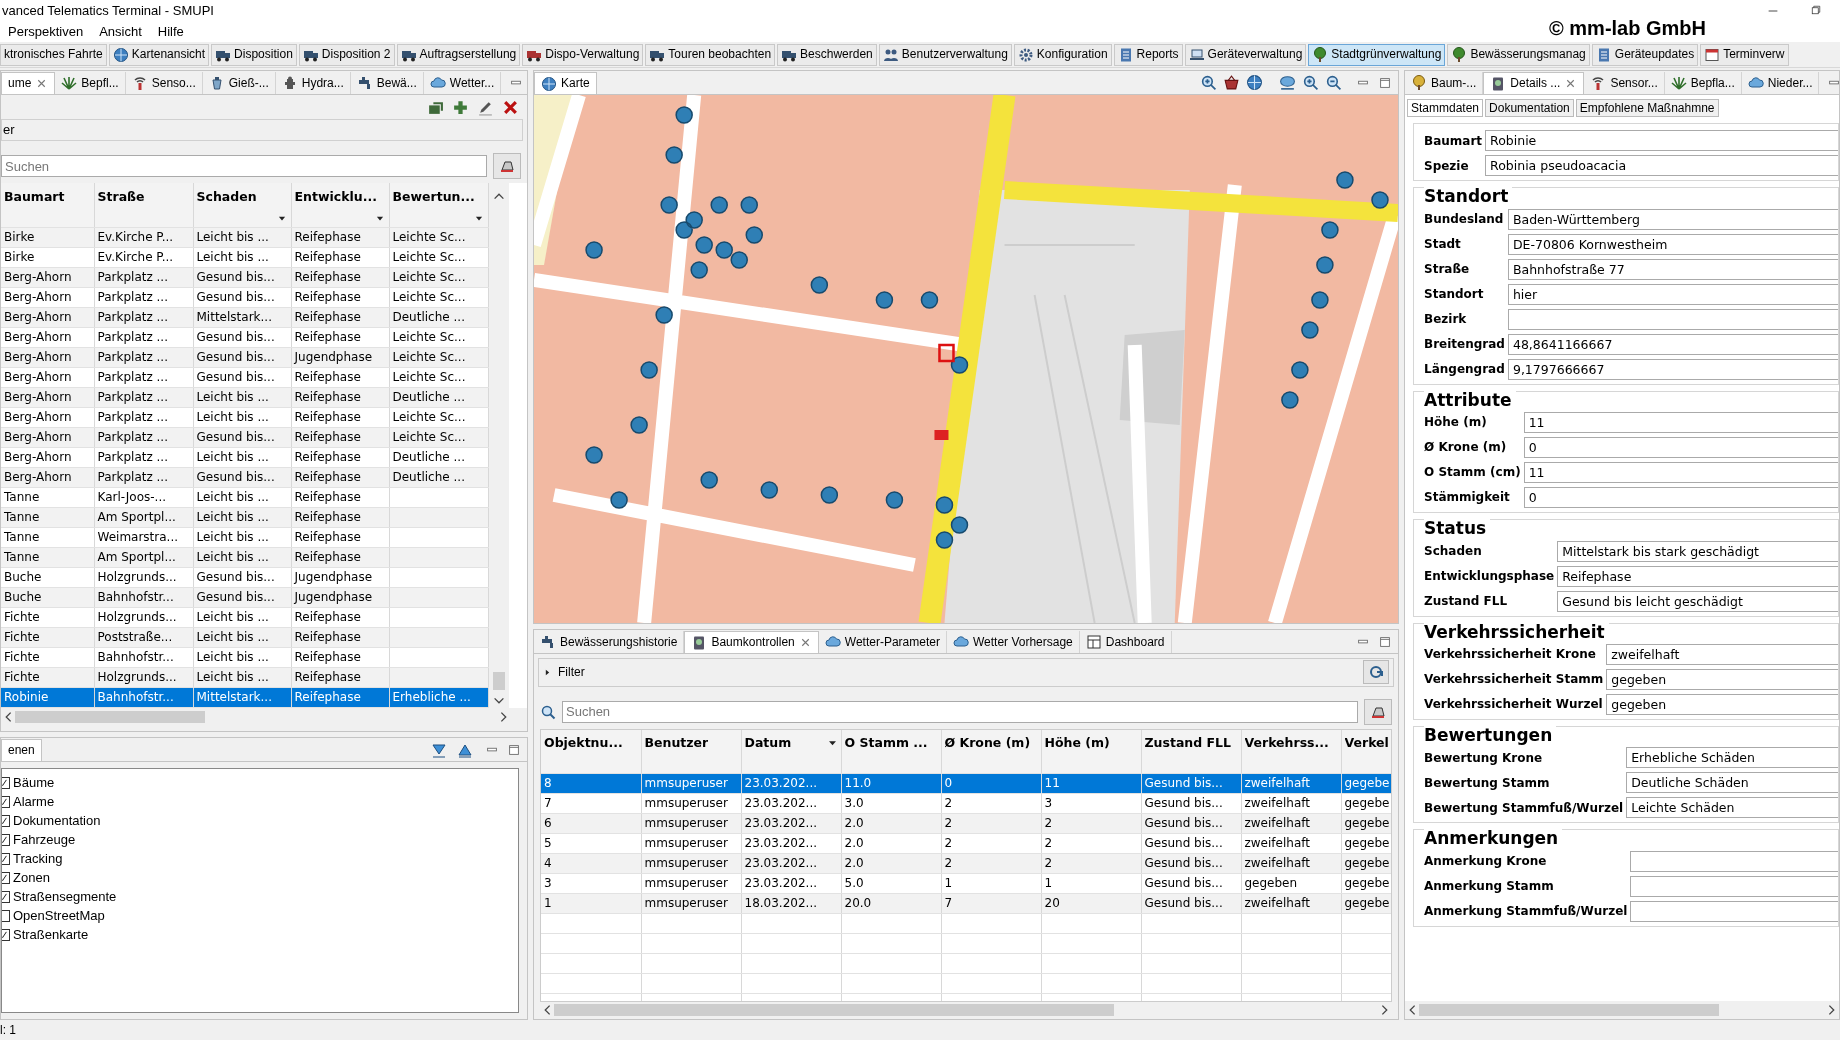  What do you see at coordinates (1377, 54) in the screenshot?
I see `perspective-button: Stadtgrünverwaltung` at bounding box center [1377, 54].